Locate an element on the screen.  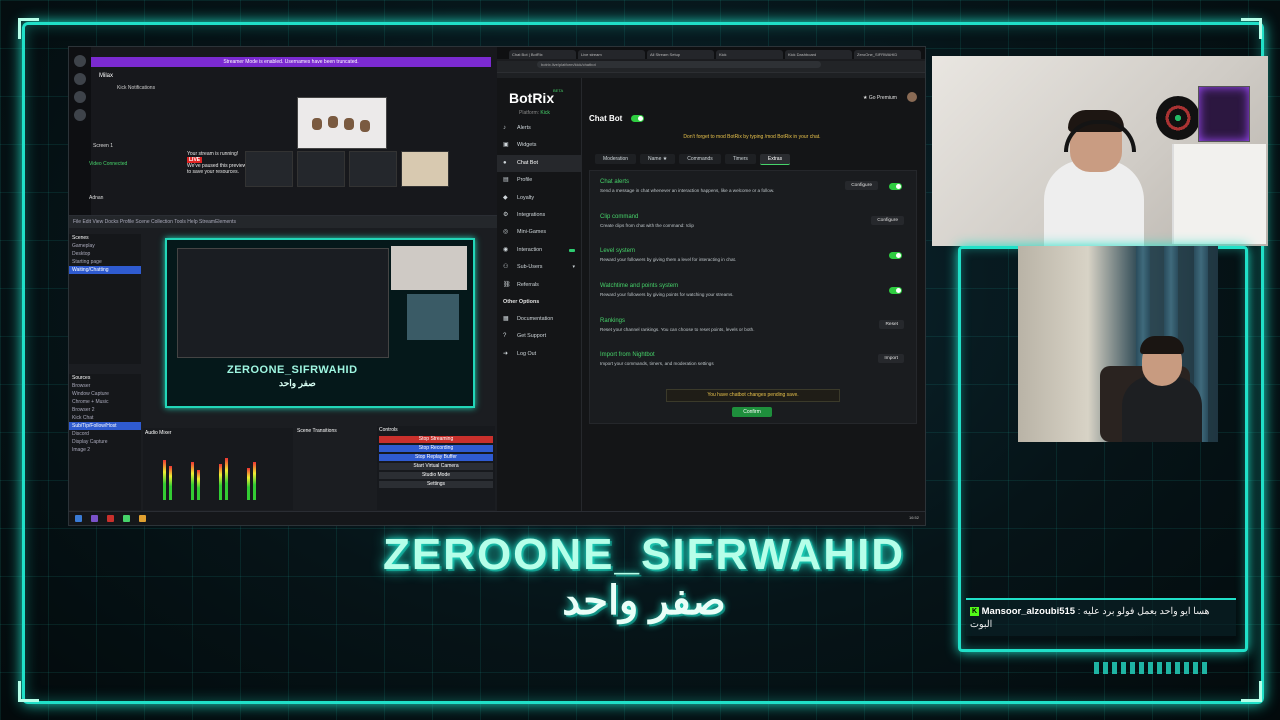
source-item: Sub/Tip/Follow/Host is located at coordinates (105, 426).